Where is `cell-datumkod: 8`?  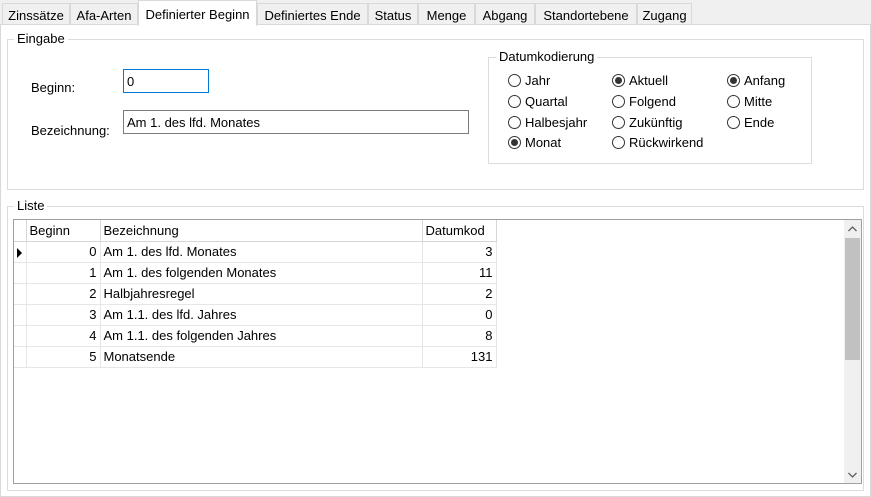 cell-datumkod: 8 is located at coordinates (459, 335).